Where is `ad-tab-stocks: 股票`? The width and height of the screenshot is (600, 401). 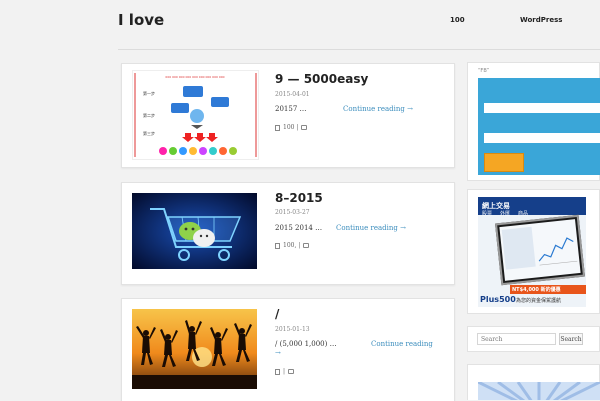 ad-tab-stocks: 股票 is located at coordinates (487, 214).